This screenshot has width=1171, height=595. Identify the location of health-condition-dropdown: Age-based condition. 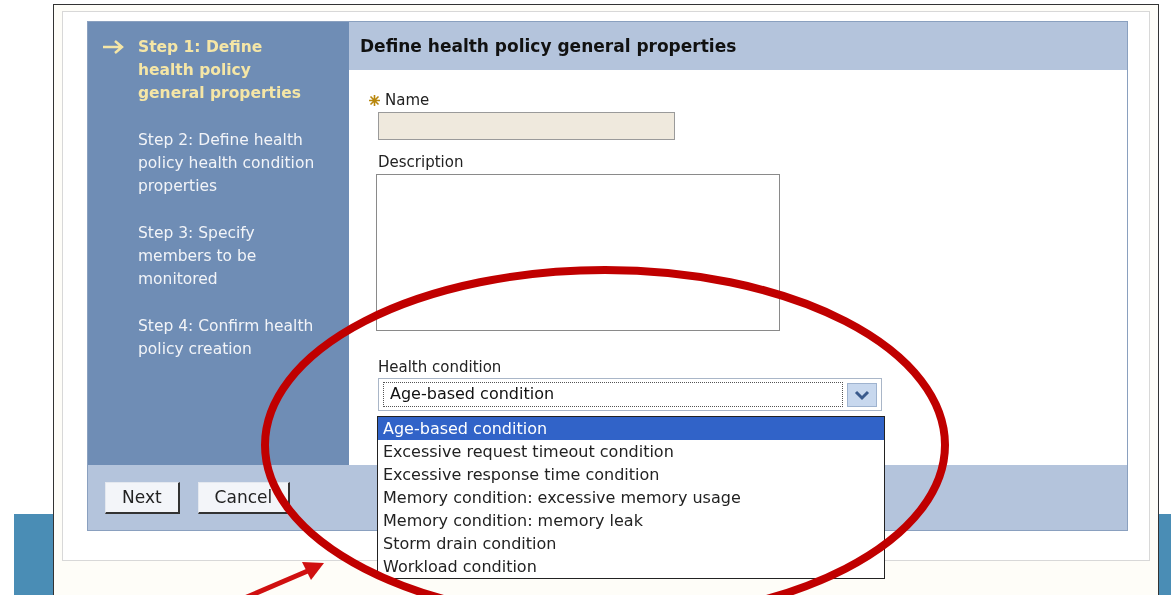
(630, 394).